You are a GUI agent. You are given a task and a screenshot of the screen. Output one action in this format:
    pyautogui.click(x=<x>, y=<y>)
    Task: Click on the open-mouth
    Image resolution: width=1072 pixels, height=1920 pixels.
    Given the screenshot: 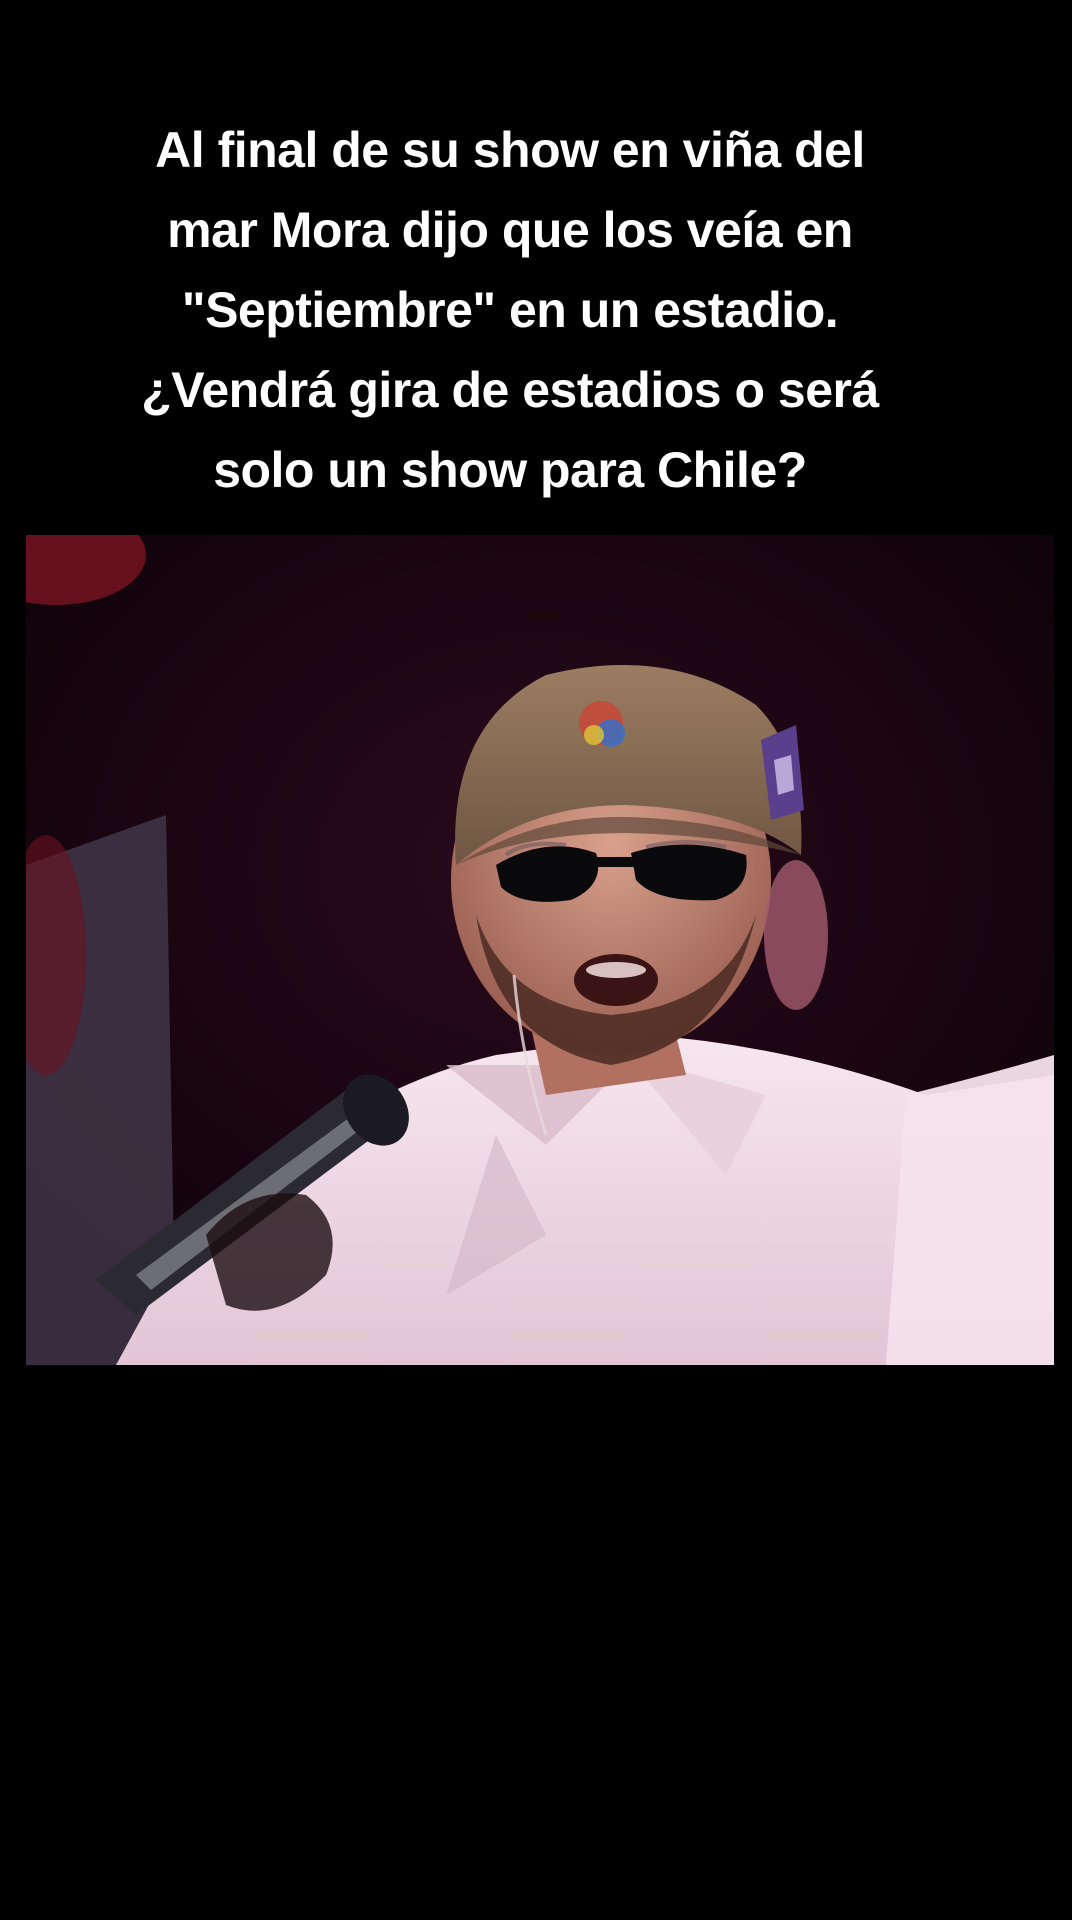 What is the action you would take?
    pyautogui.click(x=616, y=980)
    